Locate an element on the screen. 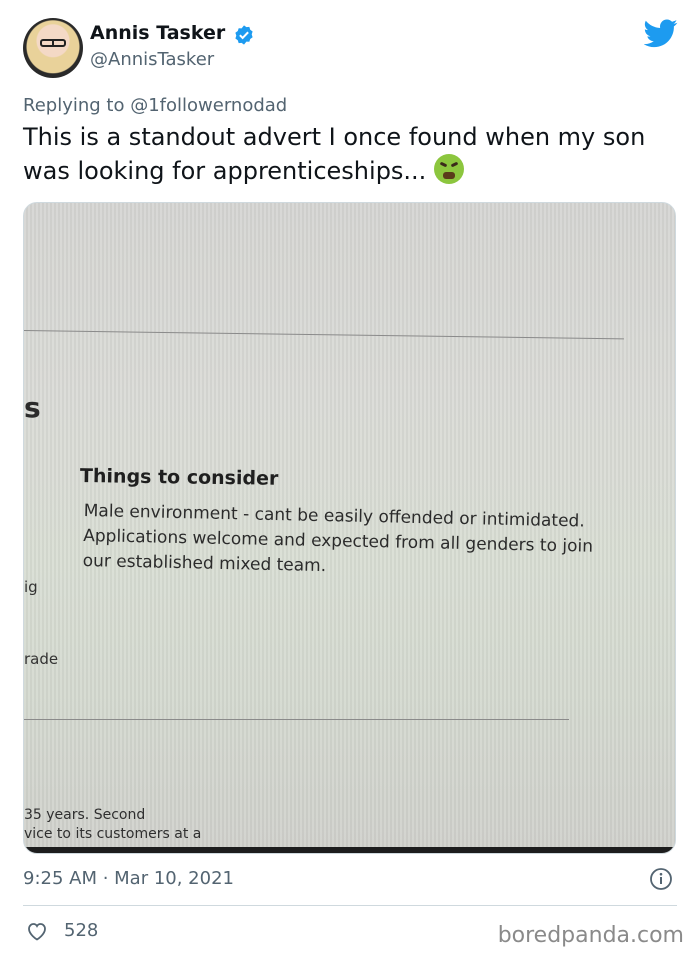 The width and height of the screenshot is (700, 957). photo-ad-heading: Things to consider is located at coordinates (179, 477).